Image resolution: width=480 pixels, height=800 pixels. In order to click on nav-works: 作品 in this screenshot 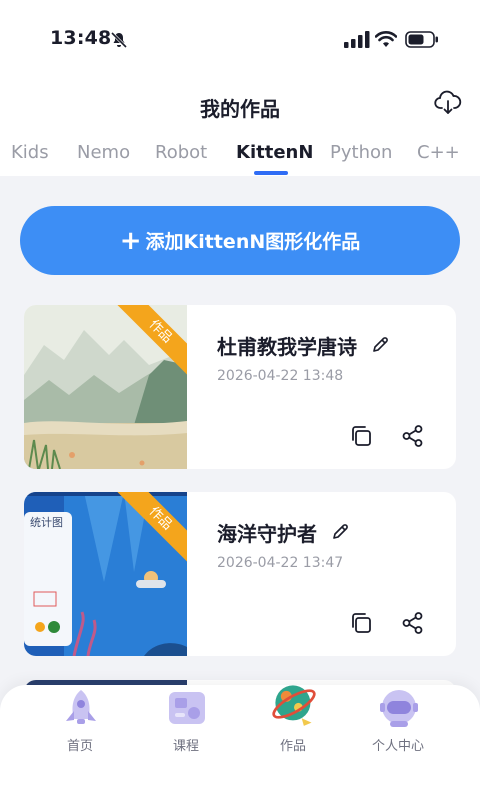, I will do `click(293, 725)`.